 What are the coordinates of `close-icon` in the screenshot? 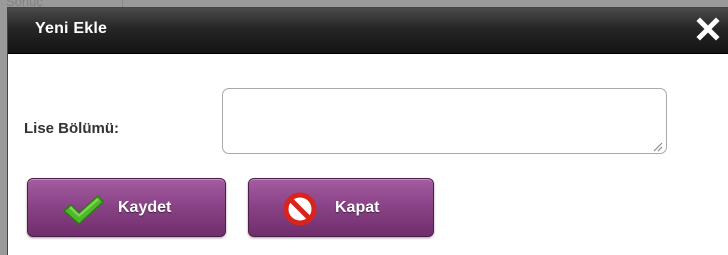 It's located at (708, 29).